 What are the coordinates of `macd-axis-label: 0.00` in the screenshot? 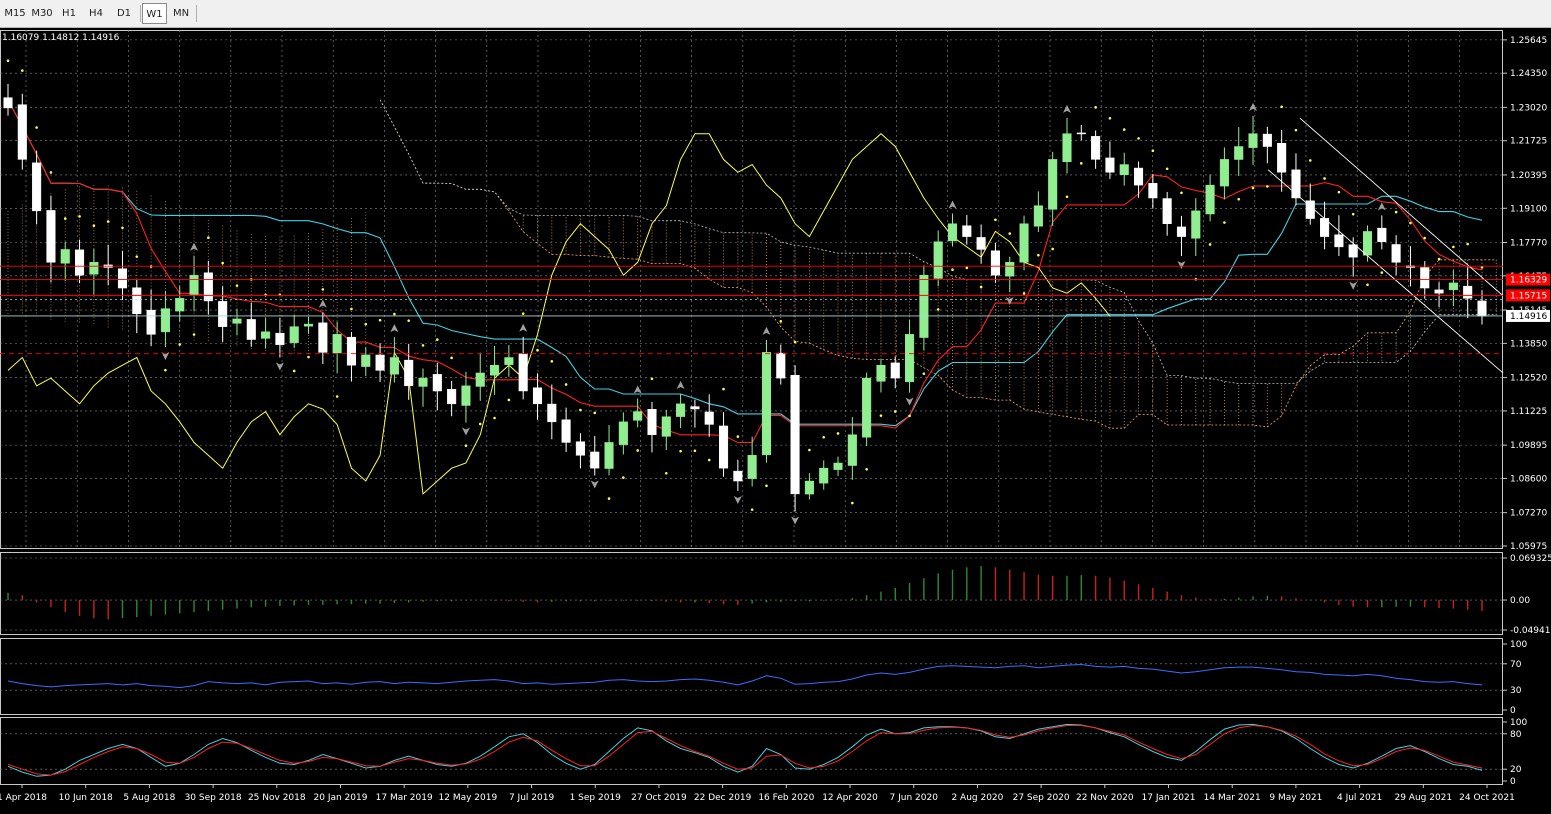 It's located at (1520, 601).